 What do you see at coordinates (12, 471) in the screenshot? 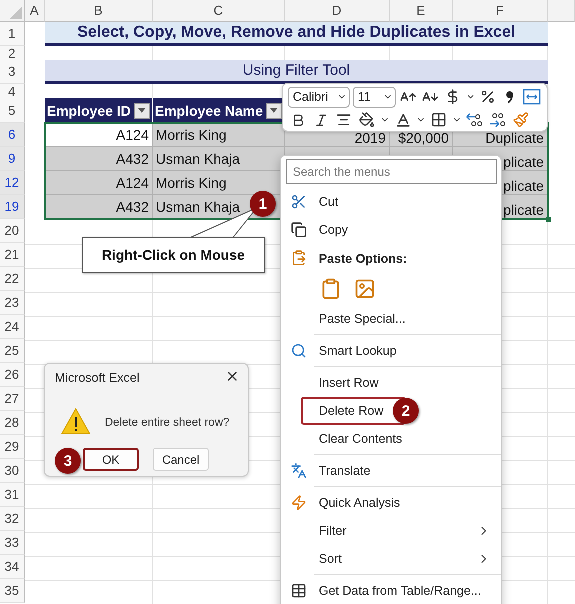
I see `row-number: 30` at bounding box center [12, 471].